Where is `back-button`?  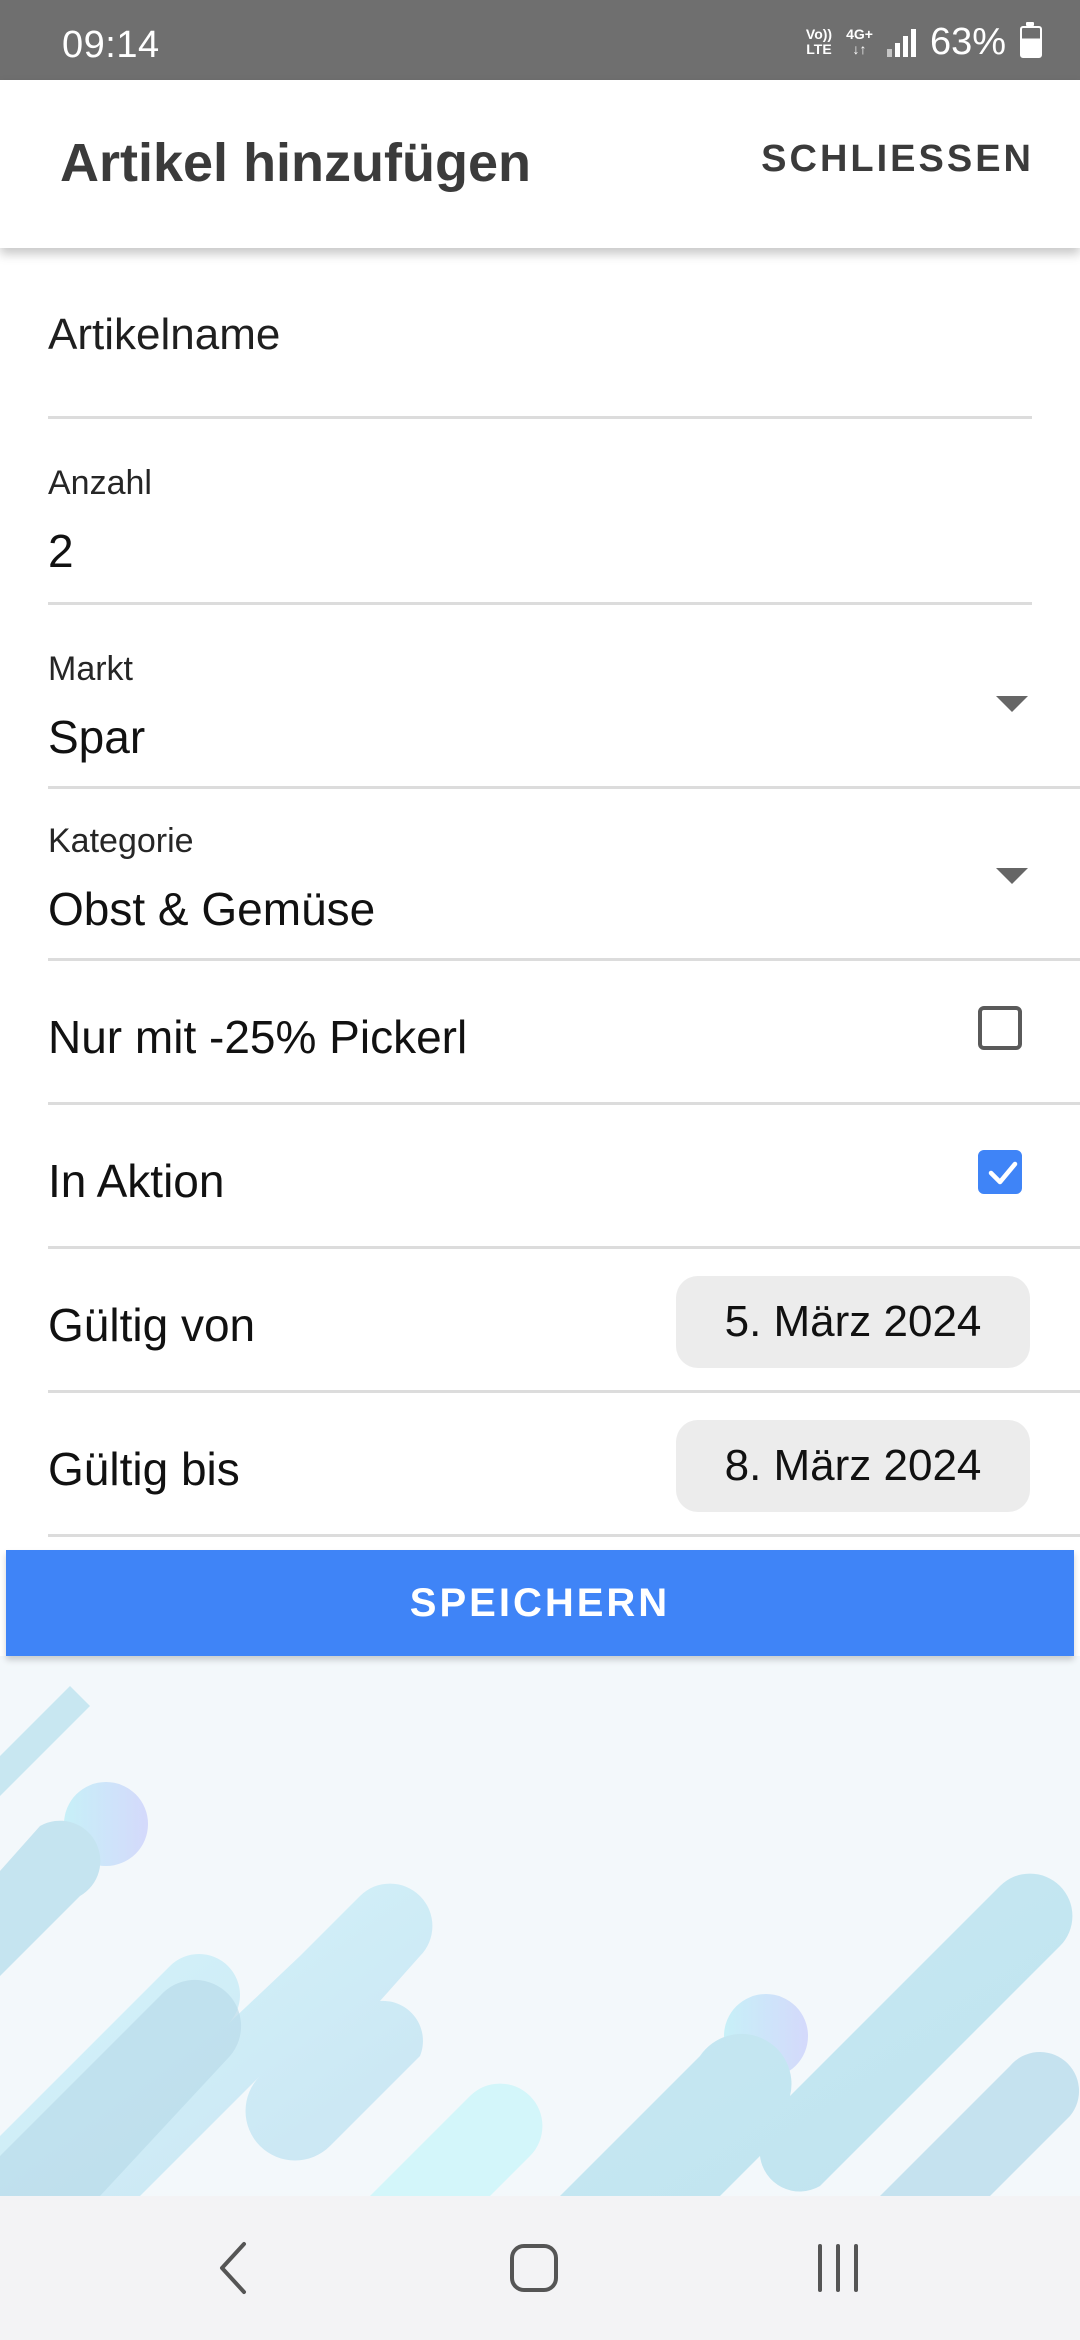
back-button is located at coordinates (234, 2268).